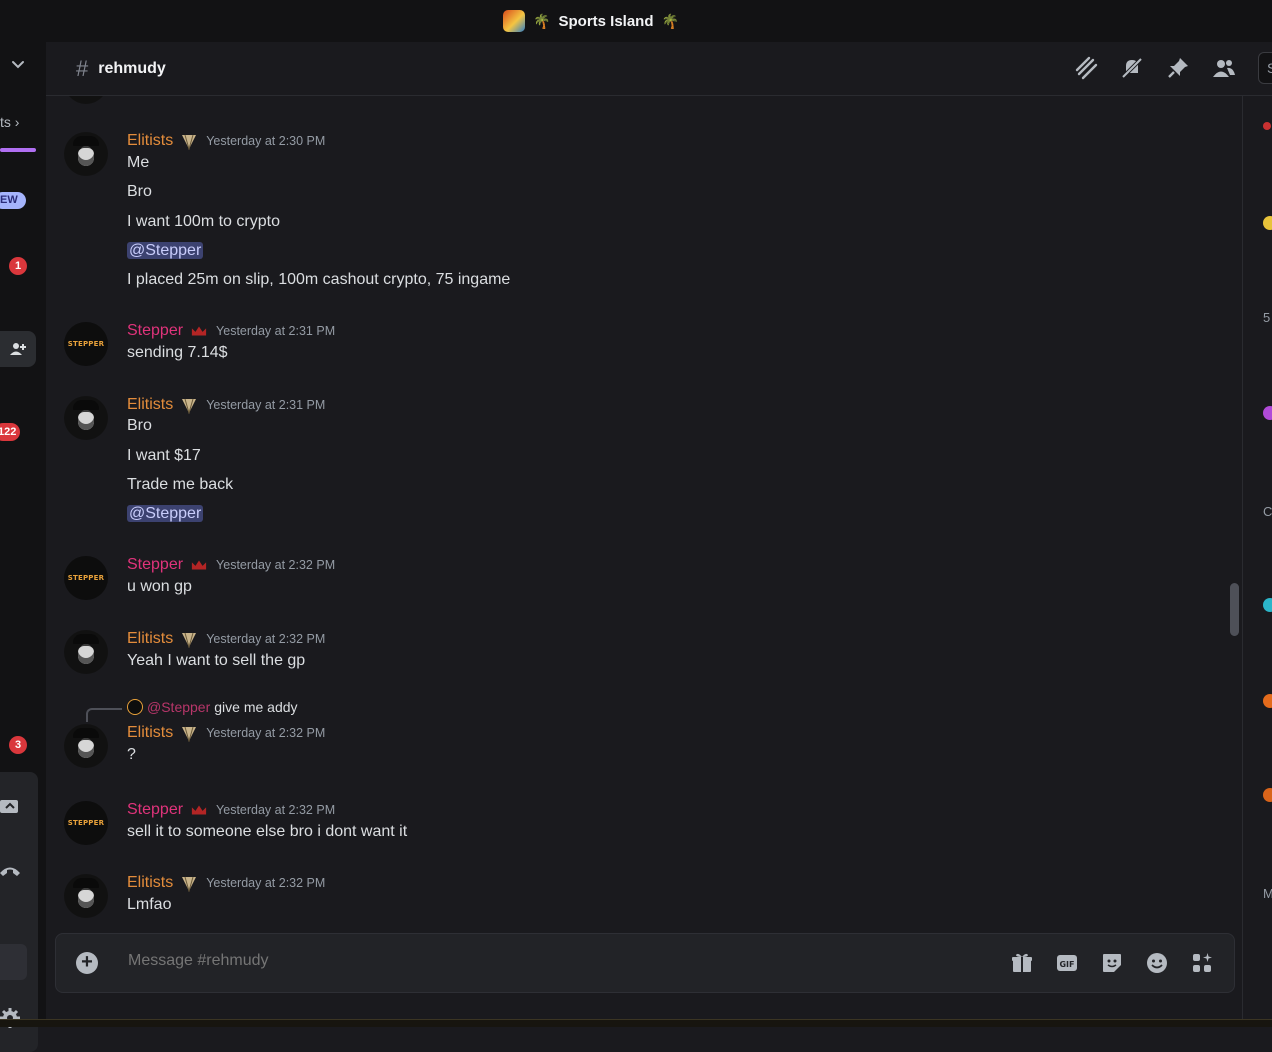 This screenshot has width=1272, height=1052. I want to click on chevron-down-icon, so click(18, 64).